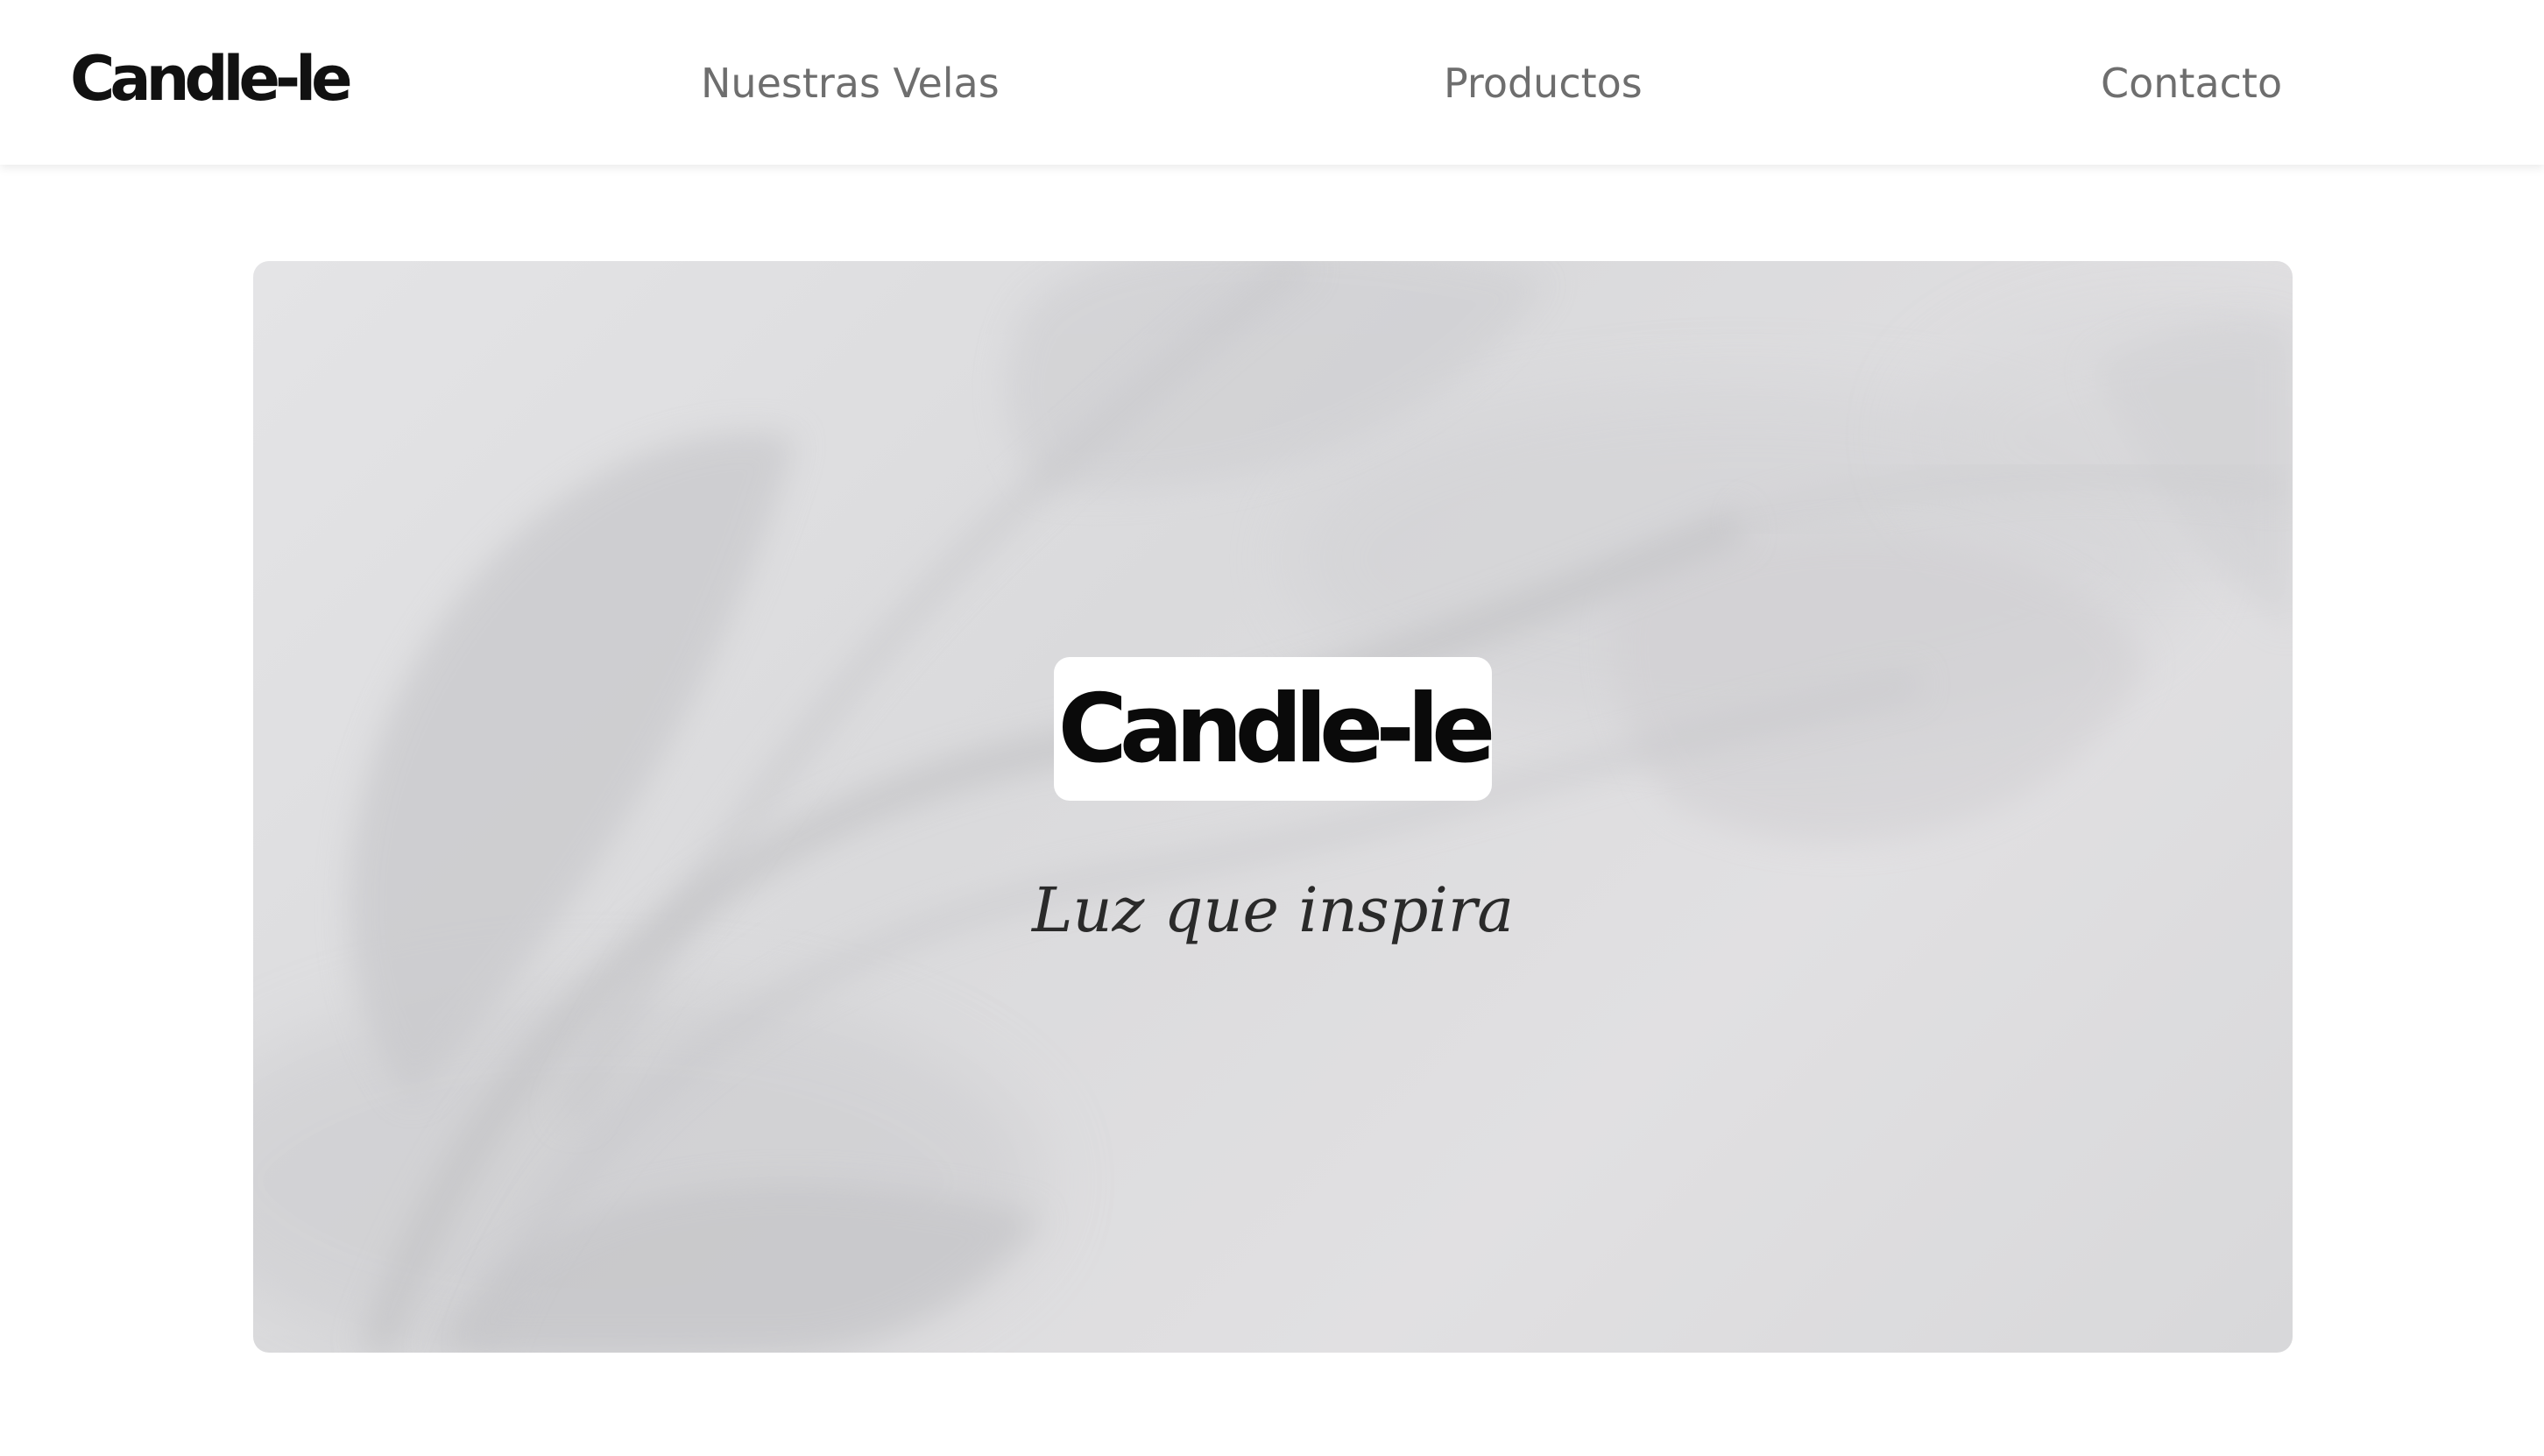 This screenshot has width=2544, height=1456. Describe the element at coordinates (211, 79) in the screenshot. I see `brand-logo: Candle-le` at that location.